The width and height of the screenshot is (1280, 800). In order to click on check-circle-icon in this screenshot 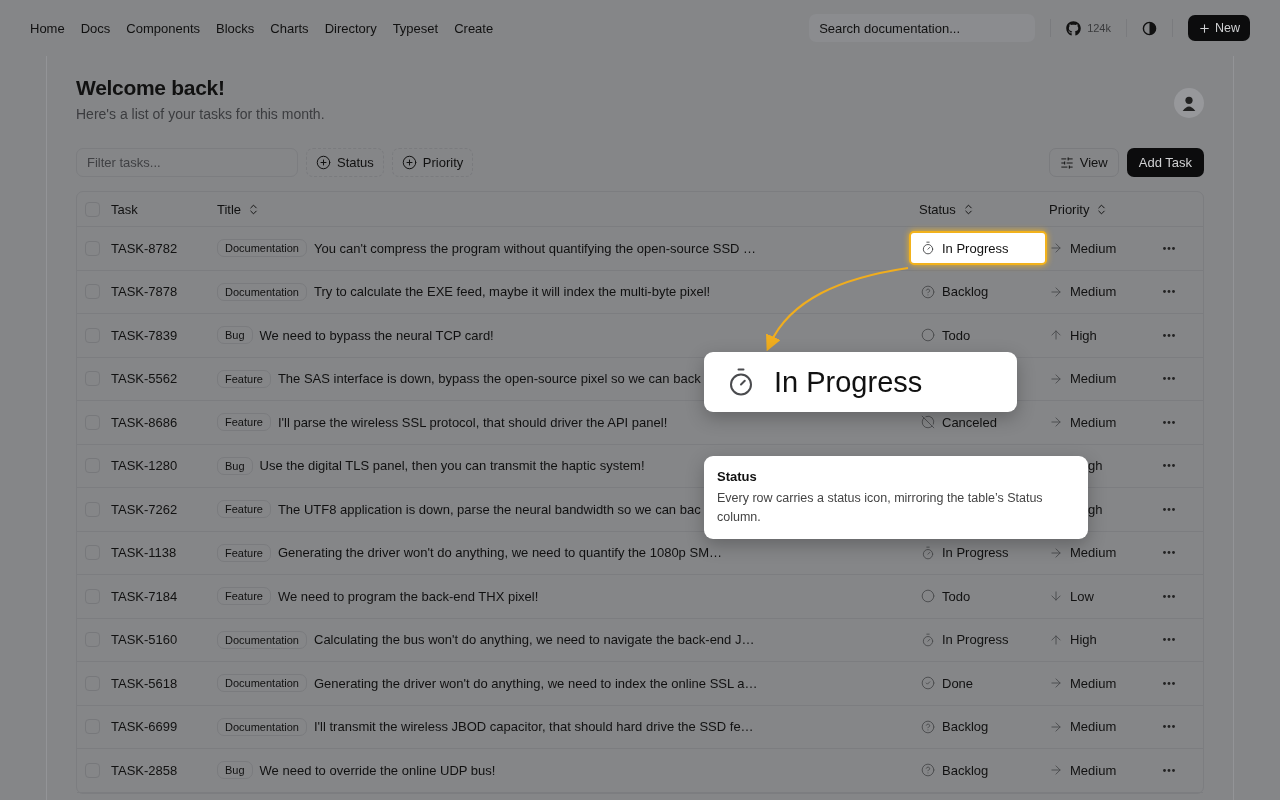, I will do `click(928, 683)`.